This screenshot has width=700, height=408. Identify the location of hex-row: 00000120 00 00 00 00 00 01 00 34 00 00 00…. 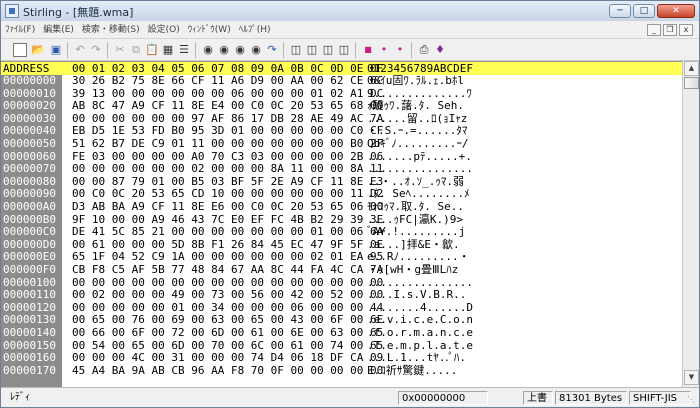
(341, 307).